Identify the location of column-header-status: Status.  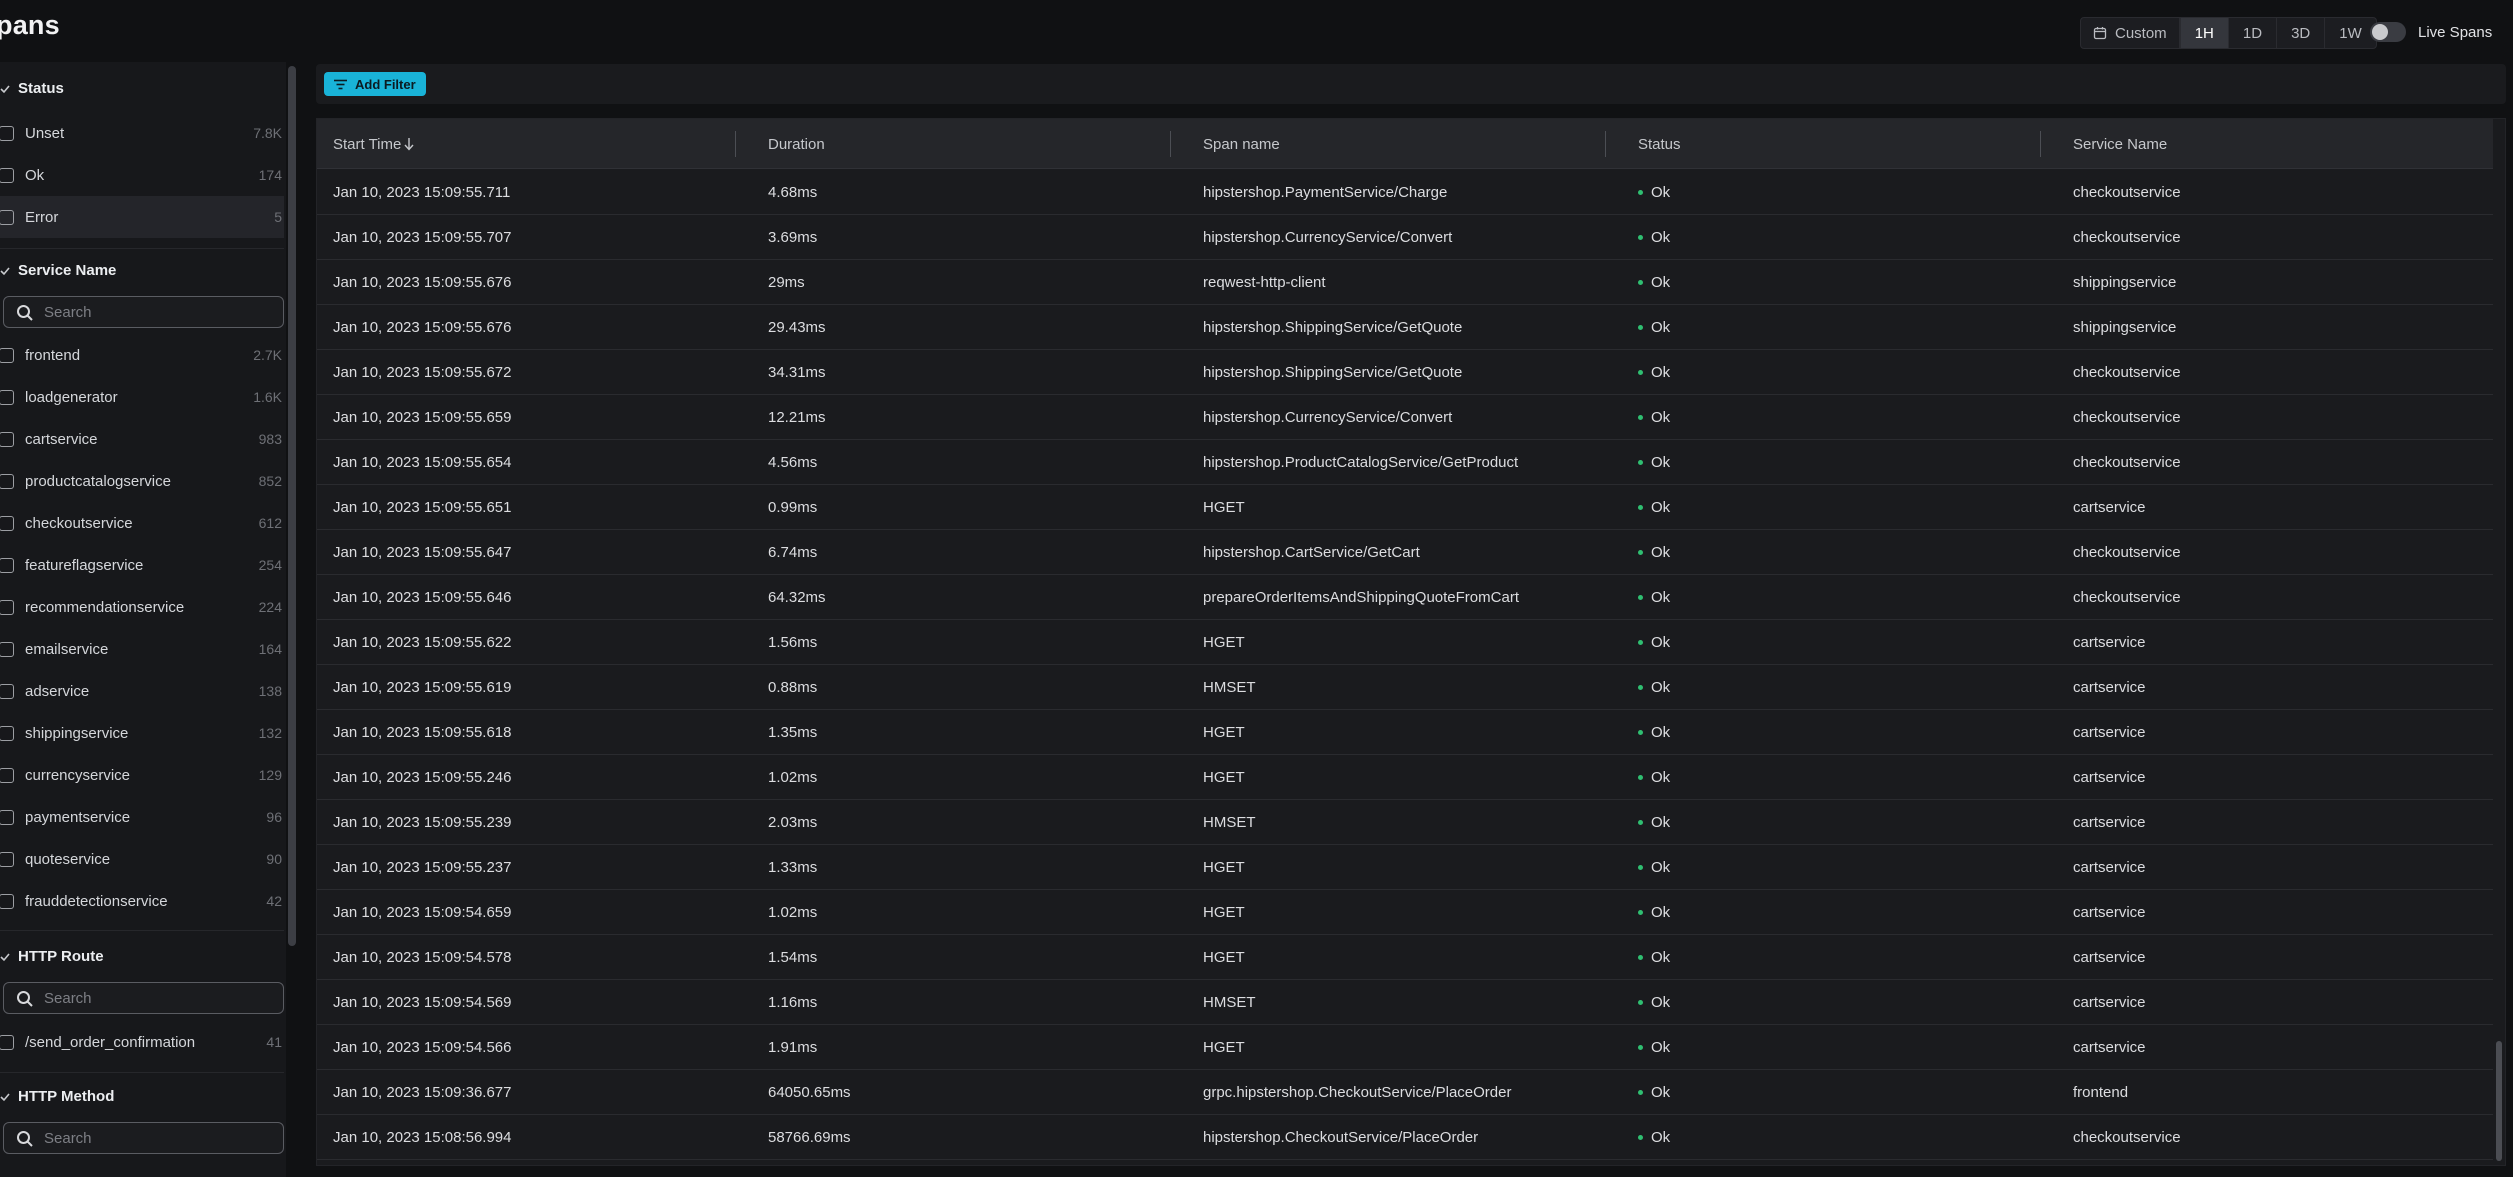
(1659, 144).